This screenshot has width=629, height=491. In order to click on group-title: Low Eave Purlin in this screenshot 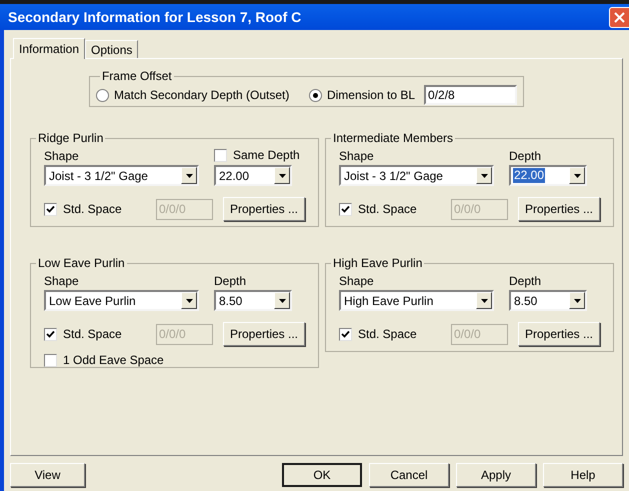, I will do `click(81, 263)`.